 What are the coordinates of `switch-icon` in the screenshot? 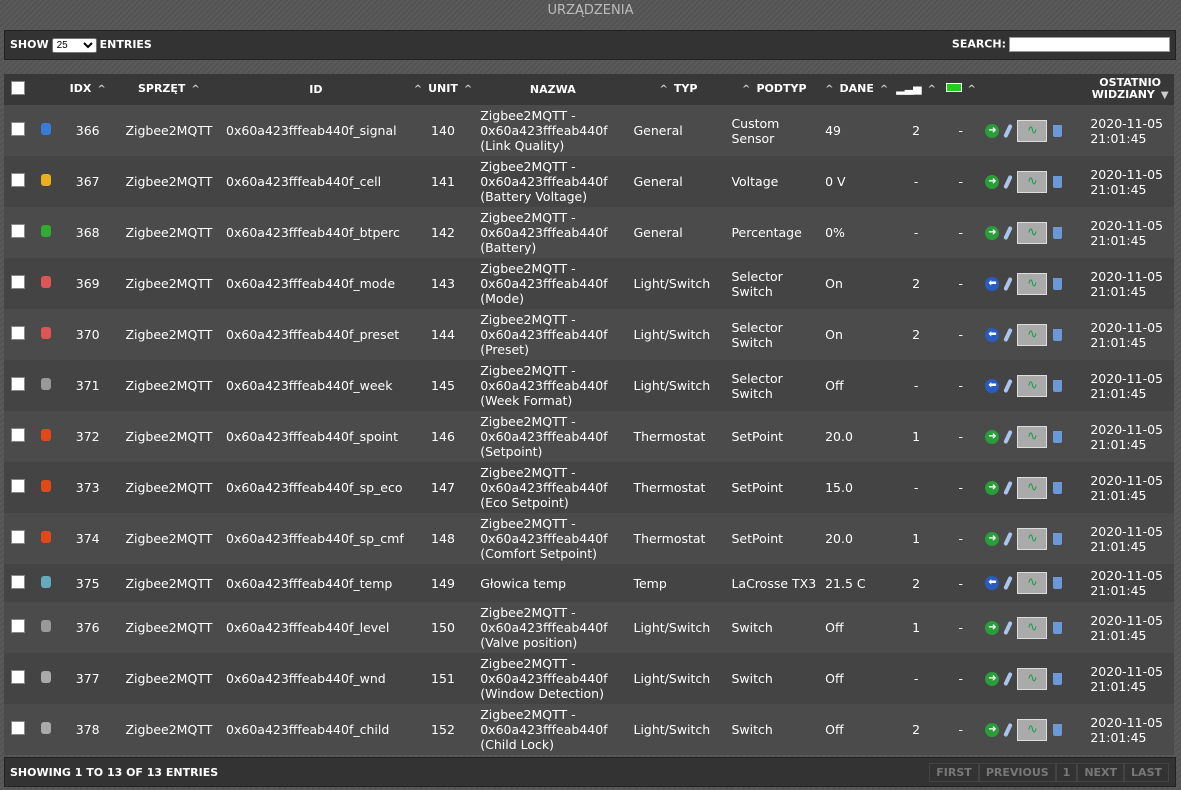 It's located at (46, 677).